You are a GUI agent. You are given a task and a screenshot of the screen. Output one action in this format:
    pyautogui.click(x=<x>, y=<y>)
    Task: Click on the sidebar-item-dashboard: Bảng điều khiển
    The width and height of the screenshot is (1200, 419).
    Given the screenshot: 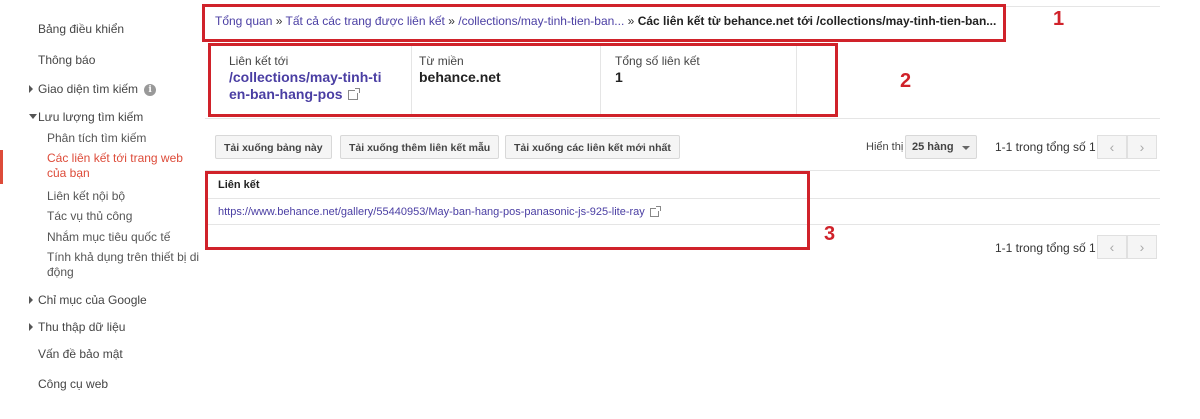 What is the action you would take?
    pyautogui.click(x=81, y=29)
    